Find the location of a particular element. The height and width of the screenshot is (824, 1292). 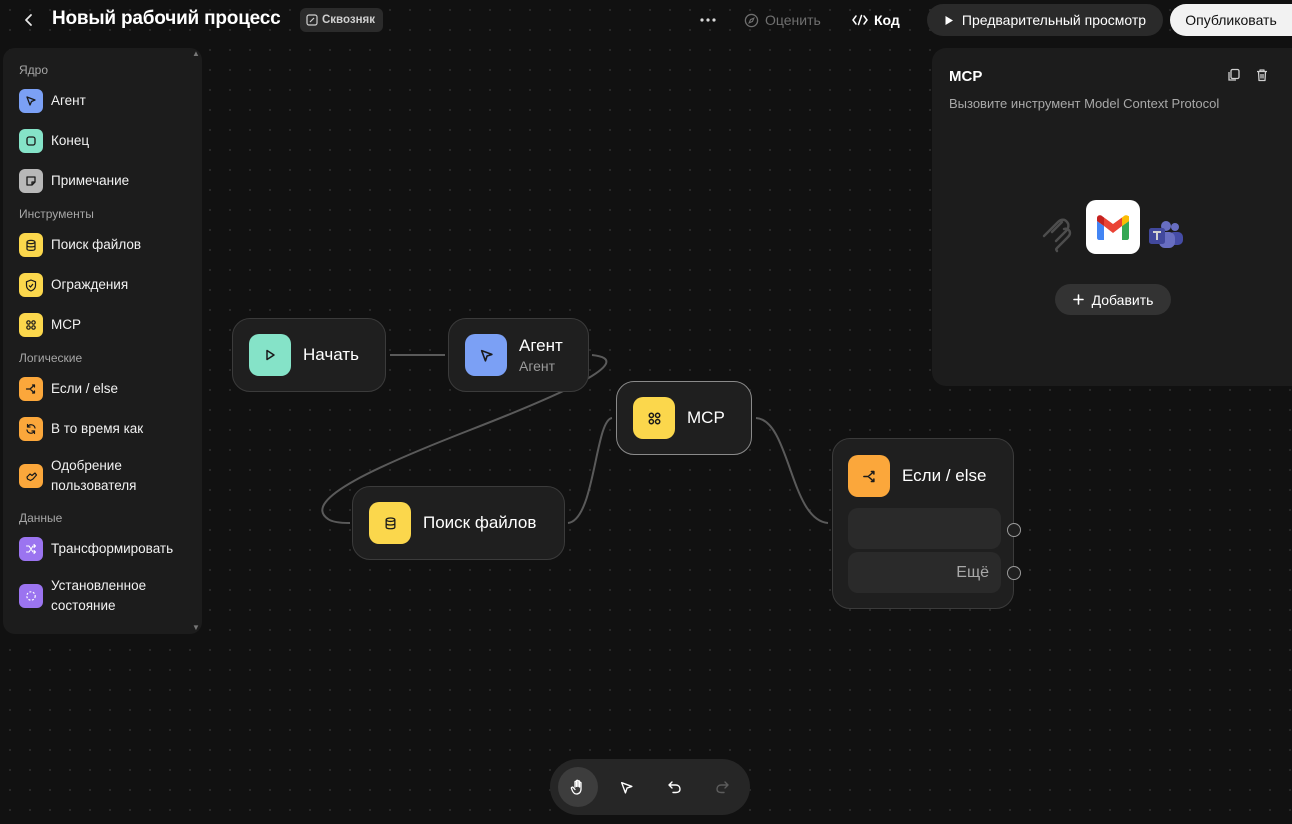

else-output-handle is located at coordinates (1014, 573).